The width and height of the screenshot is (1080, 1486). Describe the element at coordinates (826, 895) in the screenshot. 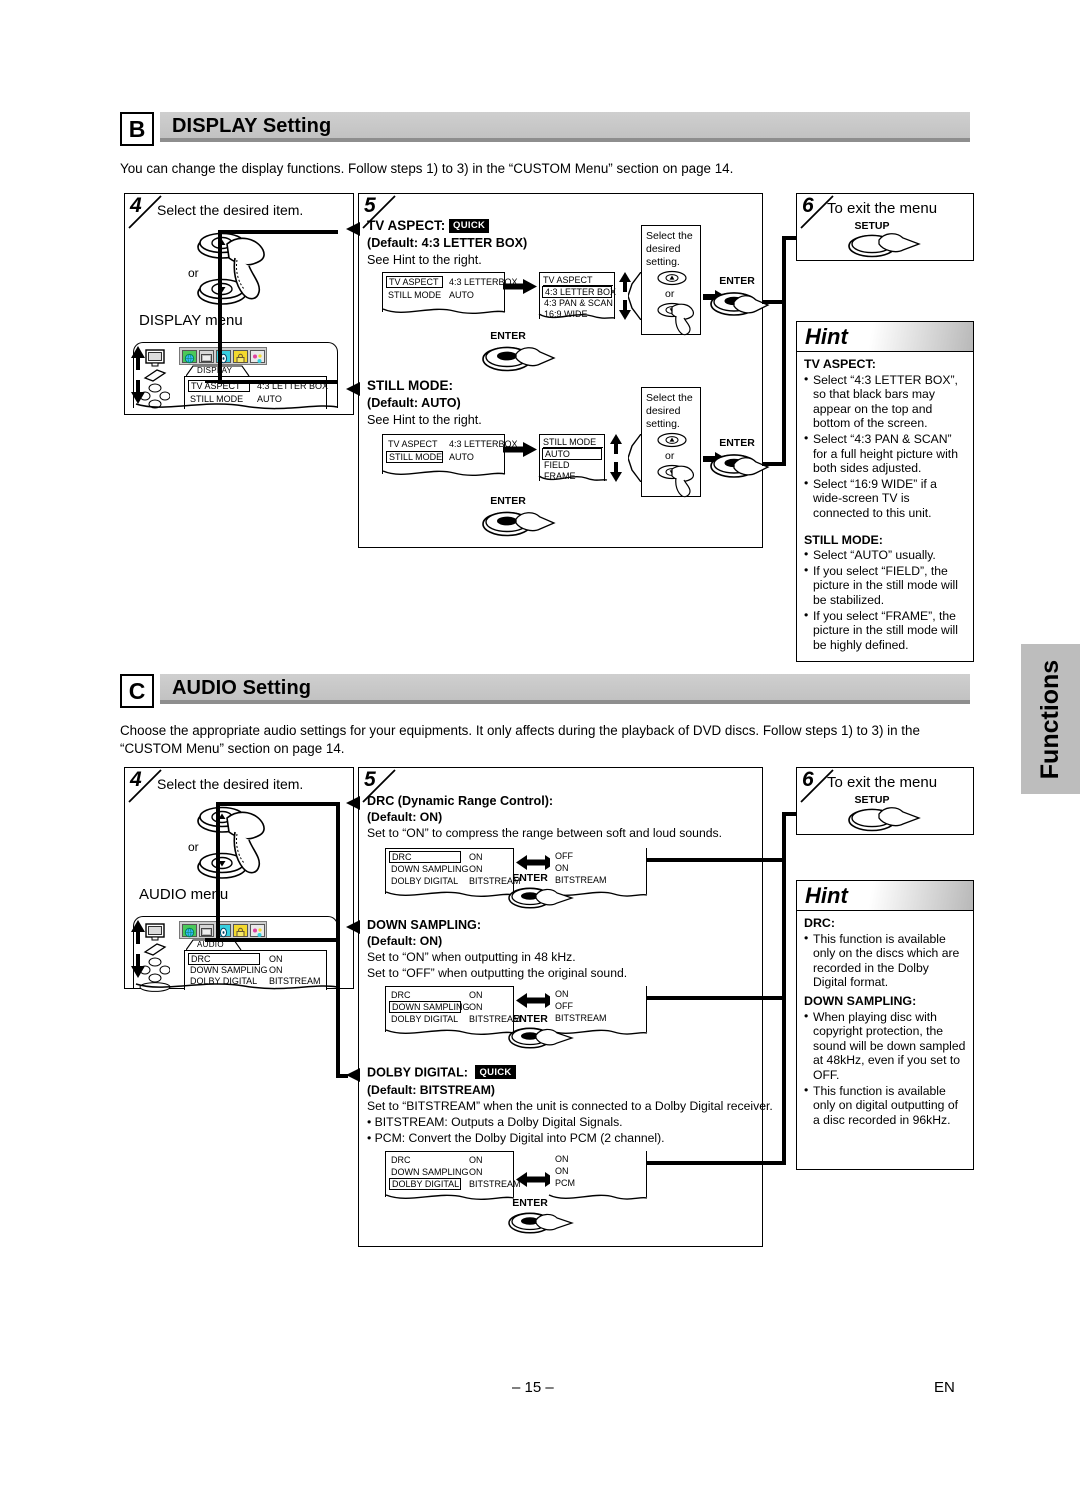

I see `audio-hint-title: Hint` at that location.